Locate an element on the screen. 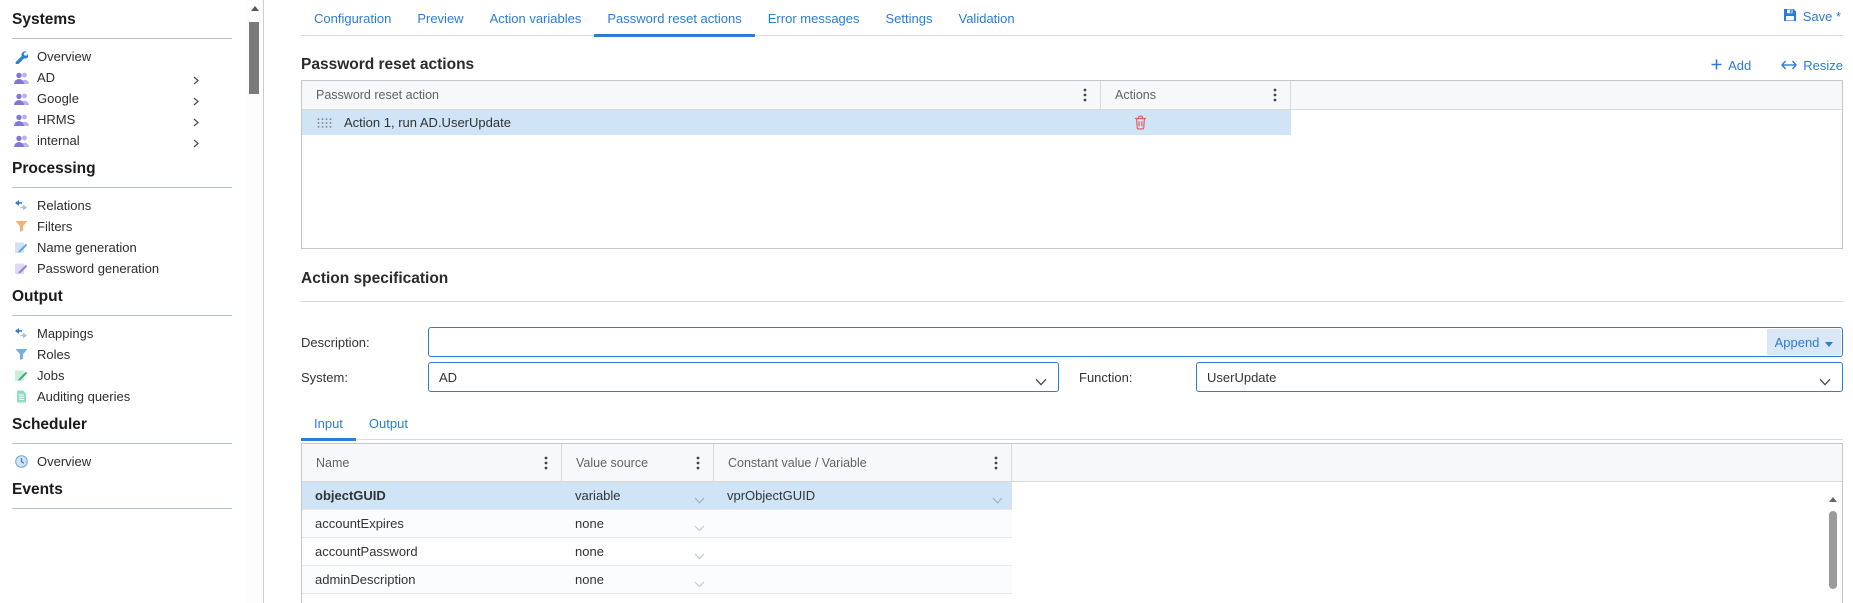 Image resolution: width=1853 pixels, height=603 pixels. sidebar-item-roles: Roles is located at coordinates (122, 354).